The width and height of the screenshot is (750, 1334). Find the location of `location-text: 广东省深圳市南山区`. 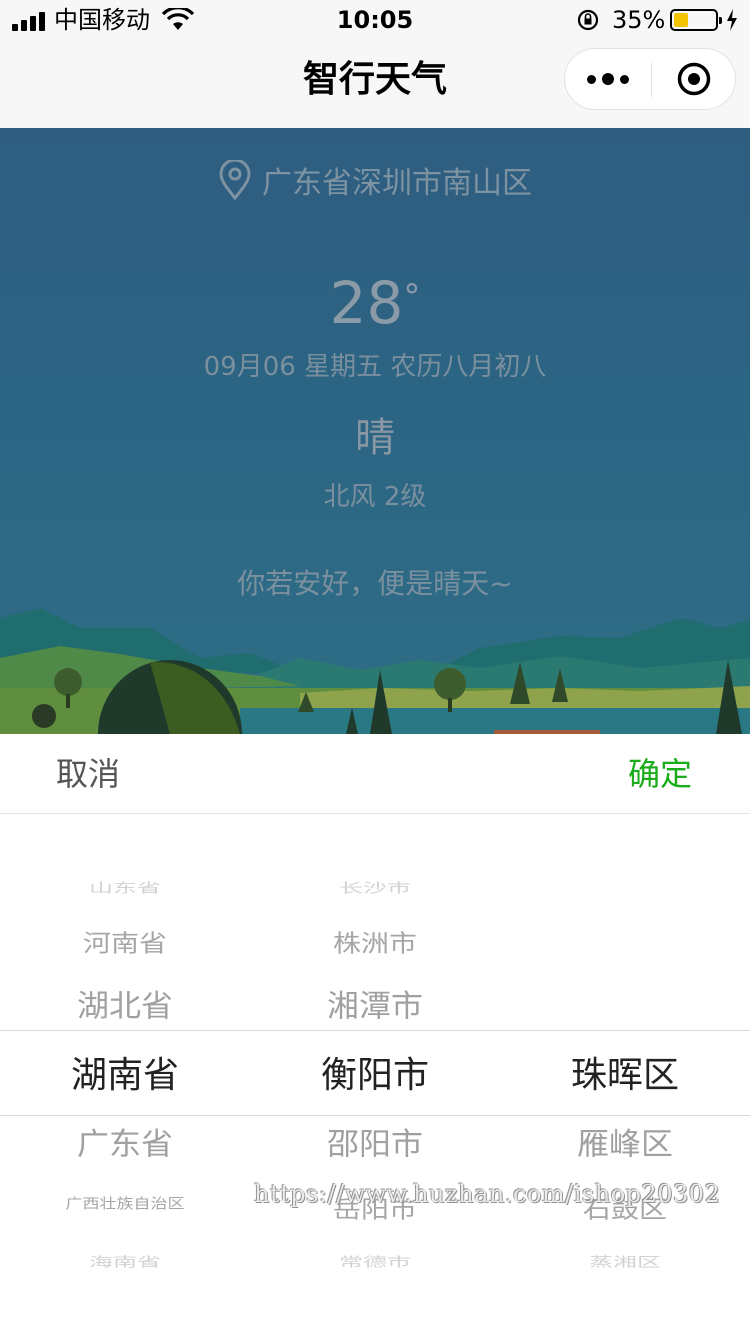

location-text: 广东省深圳市南山区 is located at coordinates (397, 183).